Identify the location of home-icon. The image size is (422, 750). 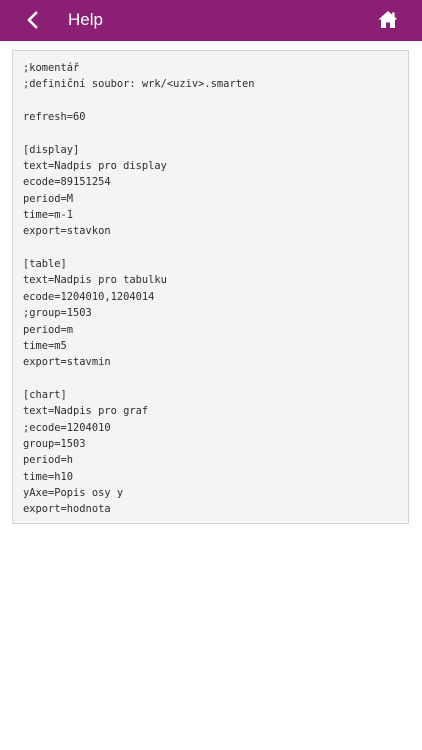
(388, 19).